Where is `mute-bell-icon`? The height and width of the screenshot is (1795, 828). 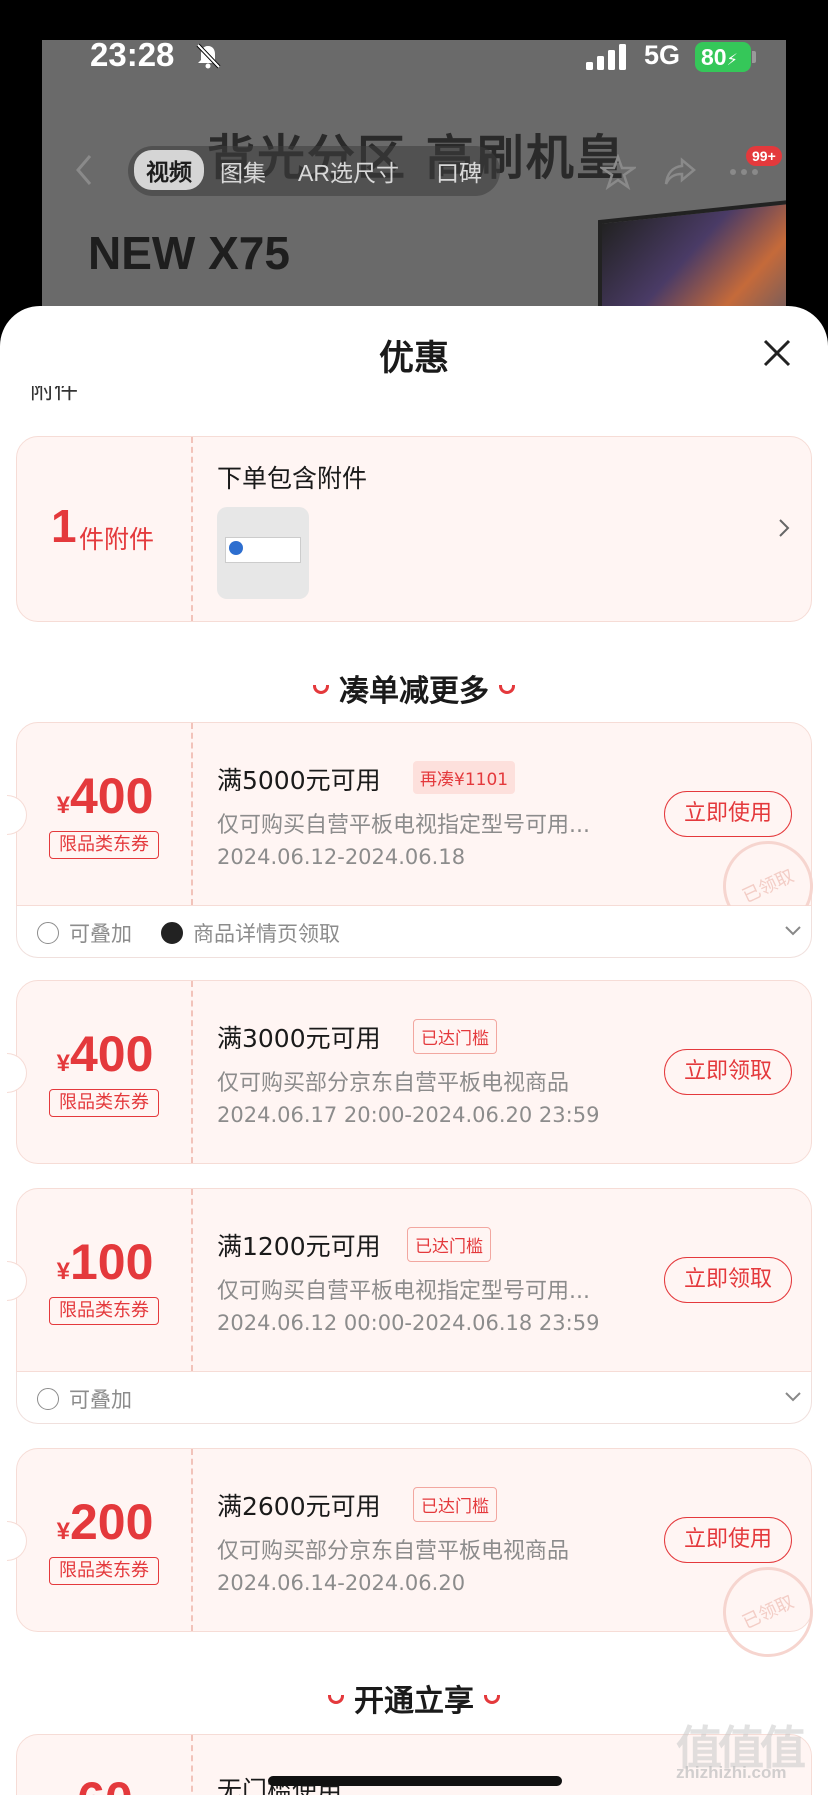
mute-bell-icon is located at coordinates (208, 56).